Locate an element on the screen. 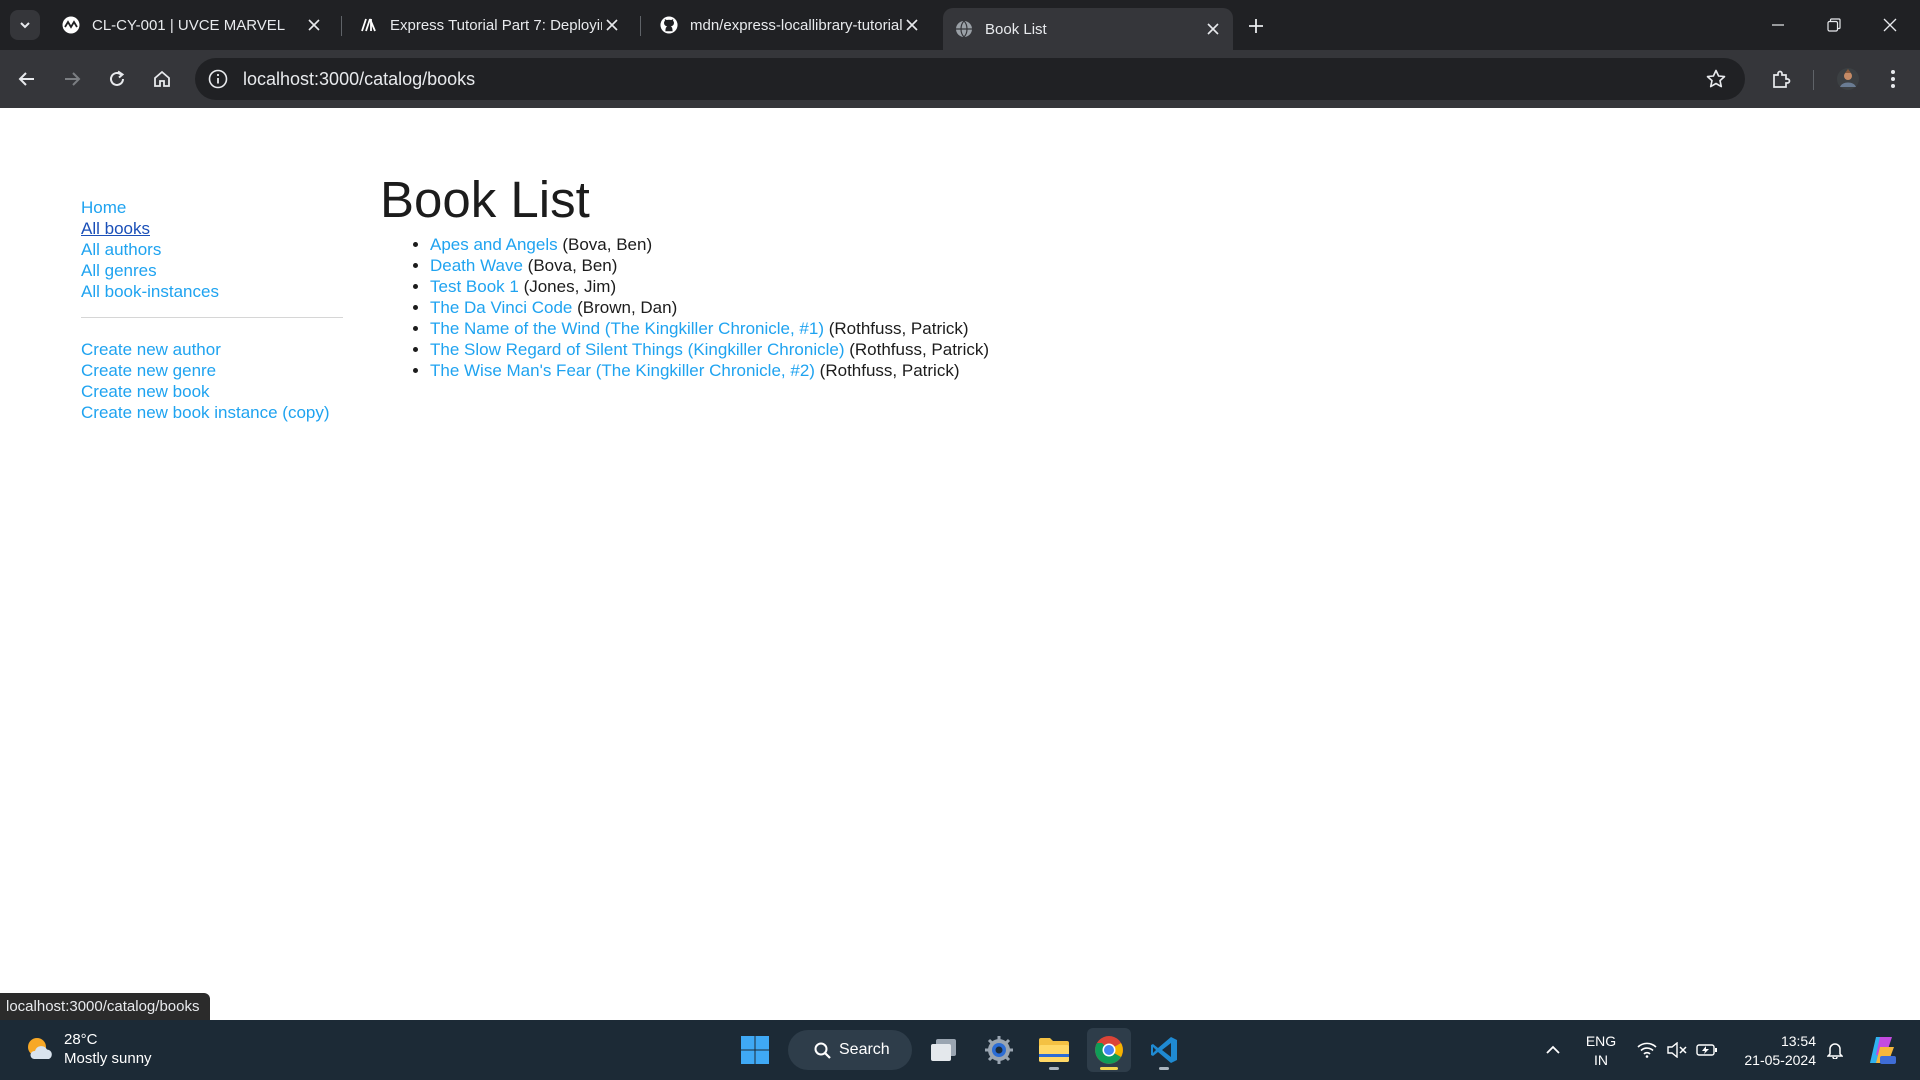  taskbar-settings-app is located at coordinates (999, 1050).